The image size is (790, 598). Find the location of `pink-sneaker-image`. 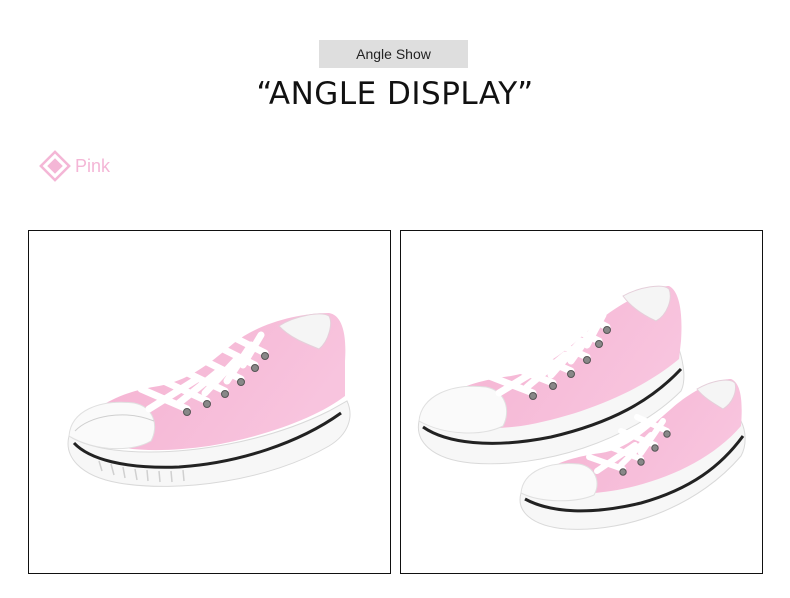

pink-sneaker-image is located at coordinates (209, 400).